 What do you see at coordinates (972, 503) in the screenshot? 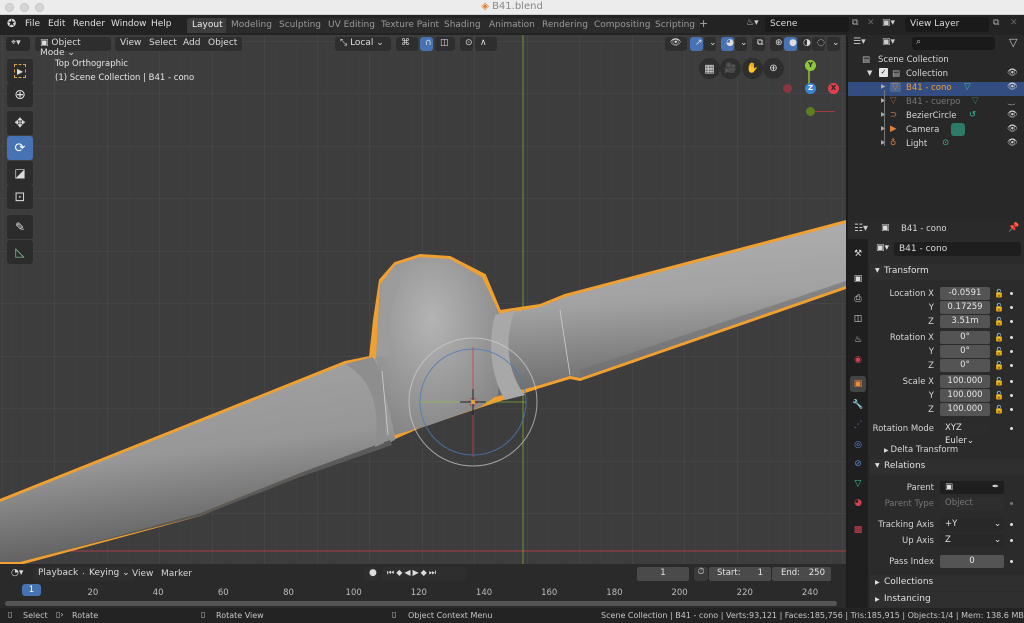
I see `parent-type-dropdown: Object` at bounding box center [972, 503].